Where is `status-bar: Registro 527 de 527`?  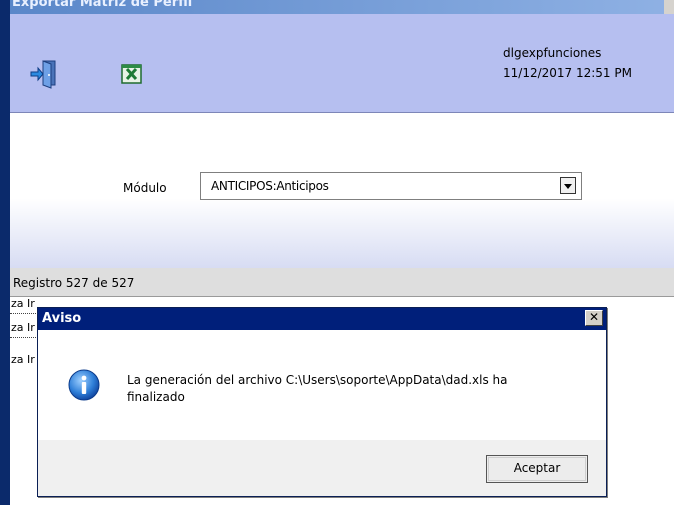 status-bar: Registro 527 de 527 is located at coordinates (342, 282).